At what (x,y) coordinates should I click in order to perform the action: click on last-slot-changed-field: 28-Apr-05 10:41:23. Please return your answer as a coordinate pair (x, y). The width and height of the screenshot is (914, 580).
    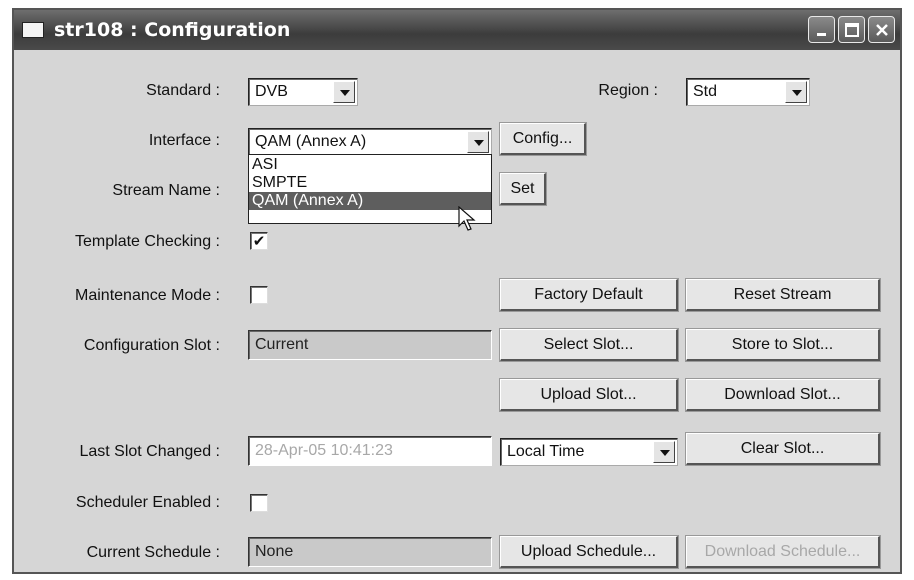
    Looking at the image, I should click on (370, 451).